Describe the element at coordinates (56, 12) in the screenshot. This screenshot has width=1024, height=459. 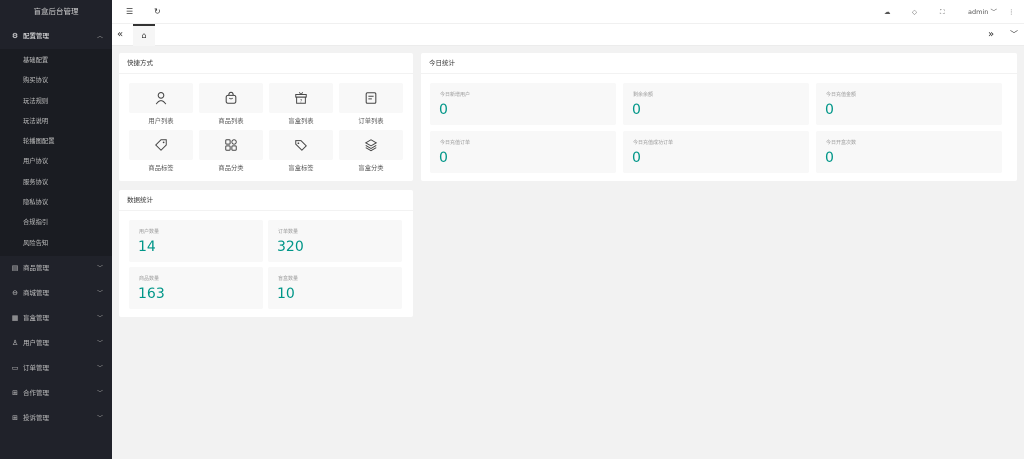
I see `app-title: 盲盒后台管理` at that location.